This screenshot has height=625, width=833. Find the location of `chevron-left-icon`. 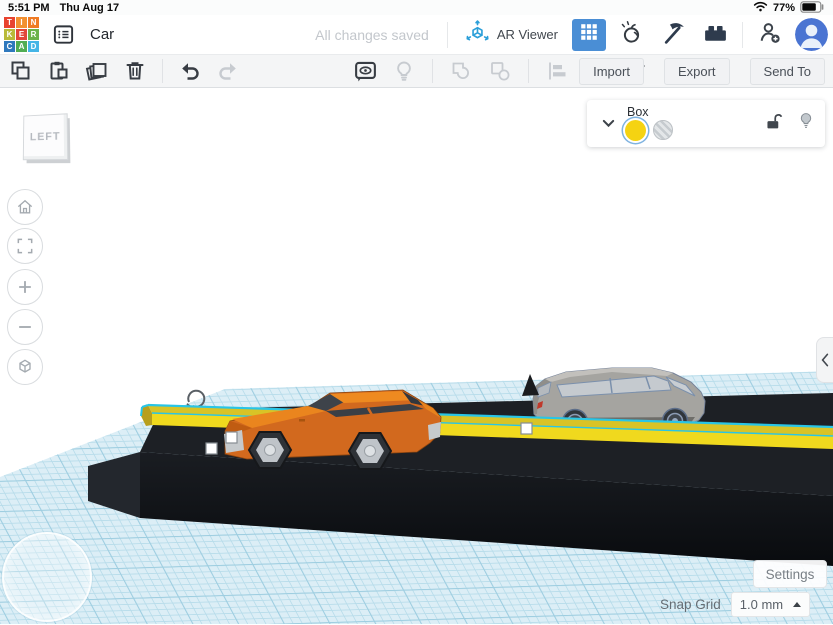

chevron-left-icon is located at coordinates (825, 360).